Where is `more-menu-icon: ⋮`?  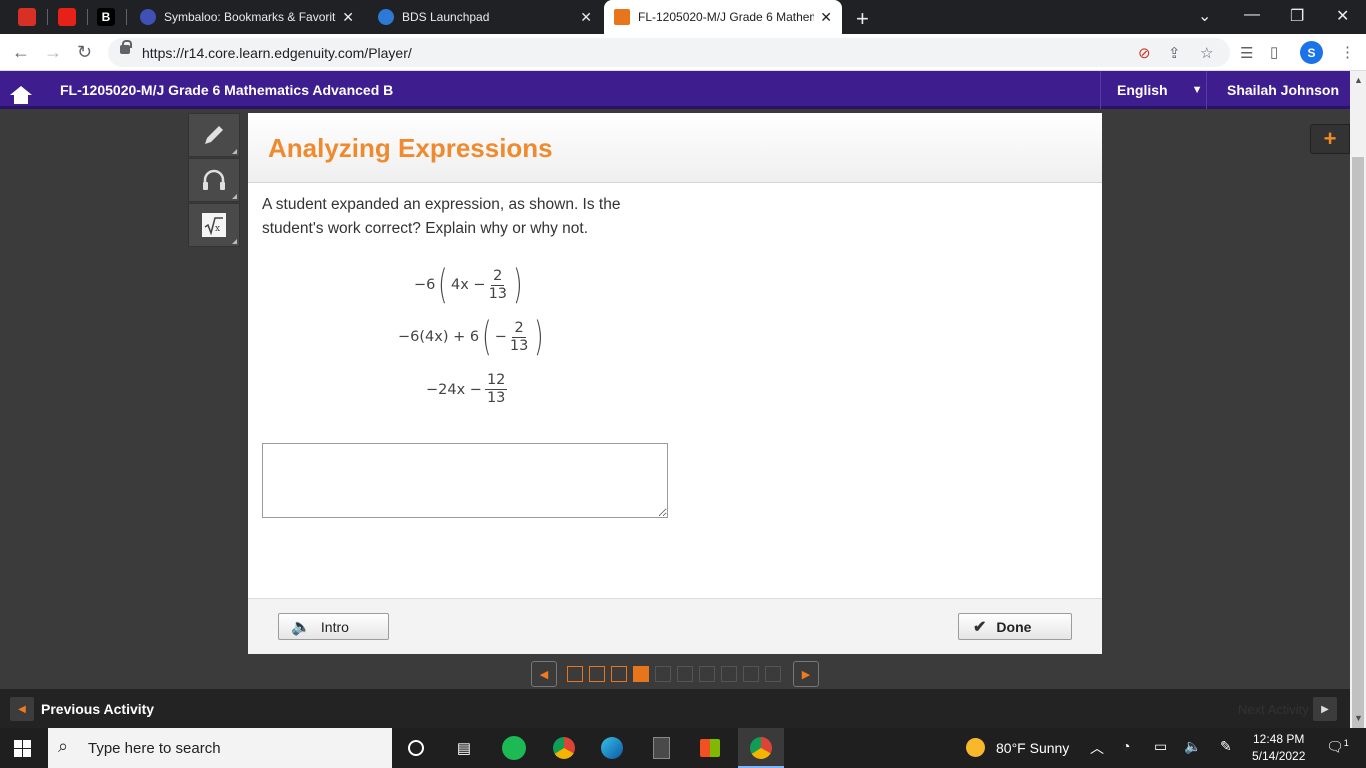 more-menu-icon: ⋮ is located at coordinates (1347, 52).